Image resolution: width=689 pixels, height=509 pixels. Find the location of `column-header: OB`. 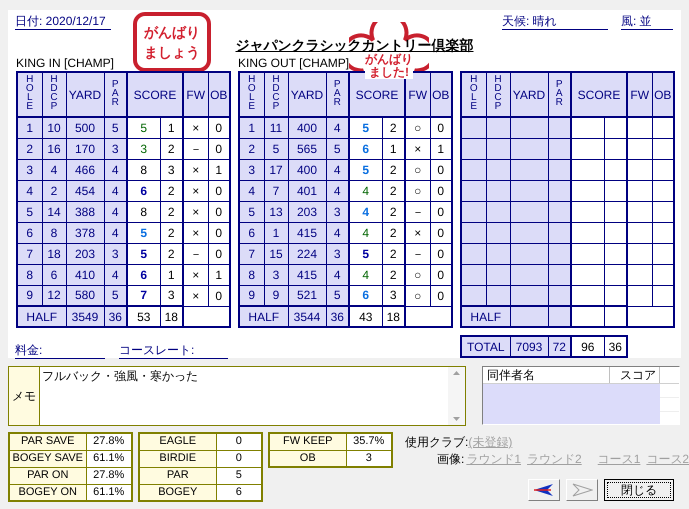

column-header: OB is located at coordinates (441, 95).